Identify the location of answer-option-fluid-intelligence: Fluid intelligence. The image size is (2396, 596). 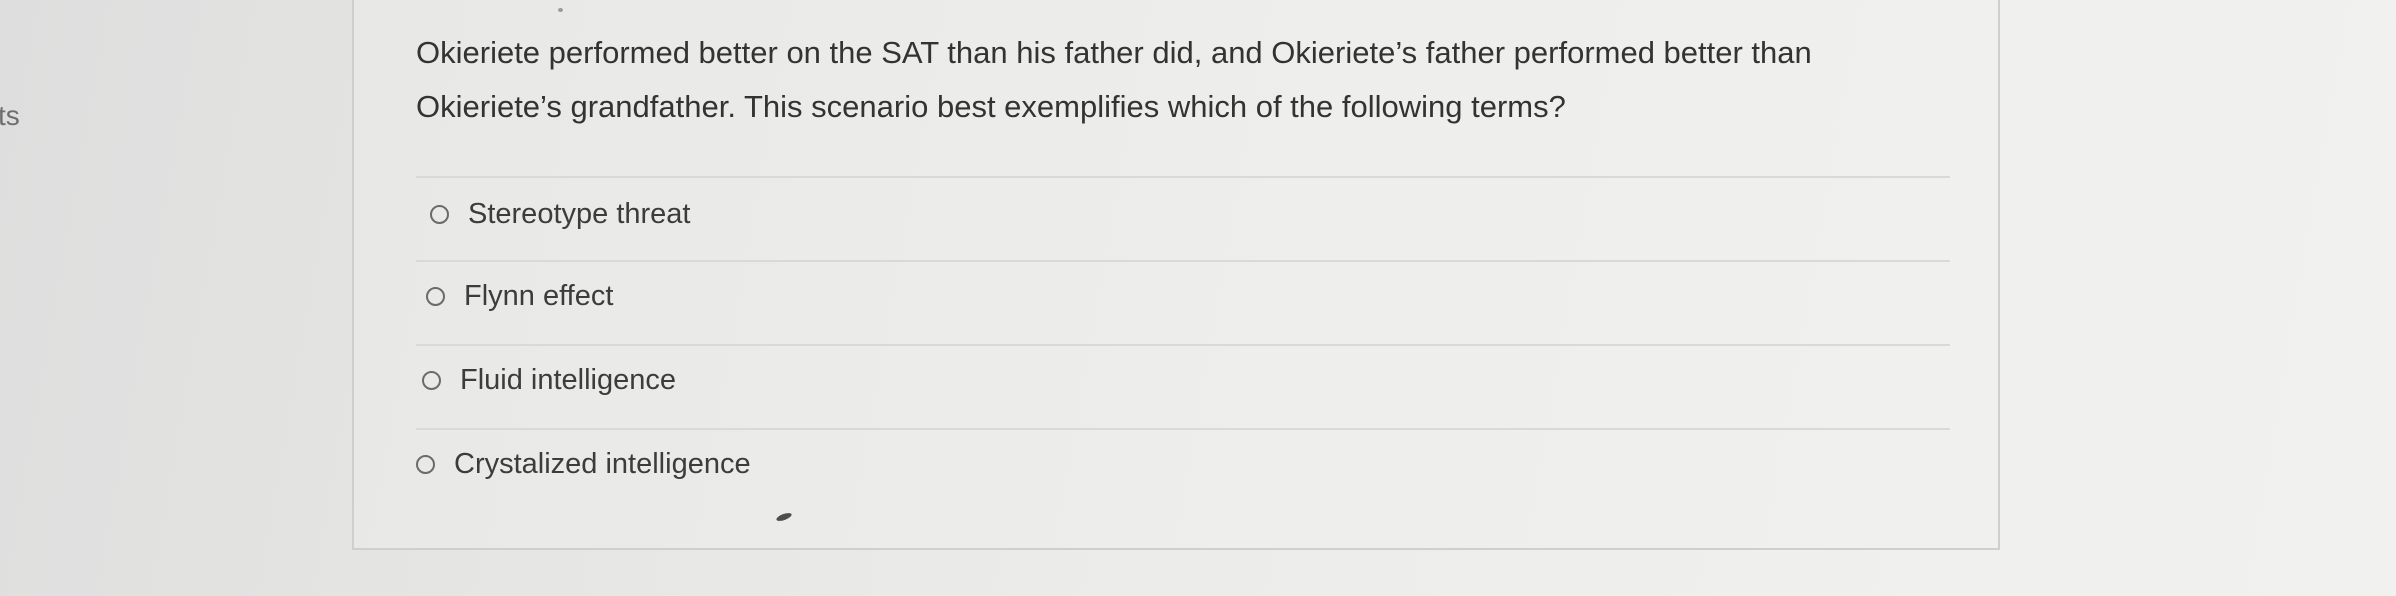
(549, 380).